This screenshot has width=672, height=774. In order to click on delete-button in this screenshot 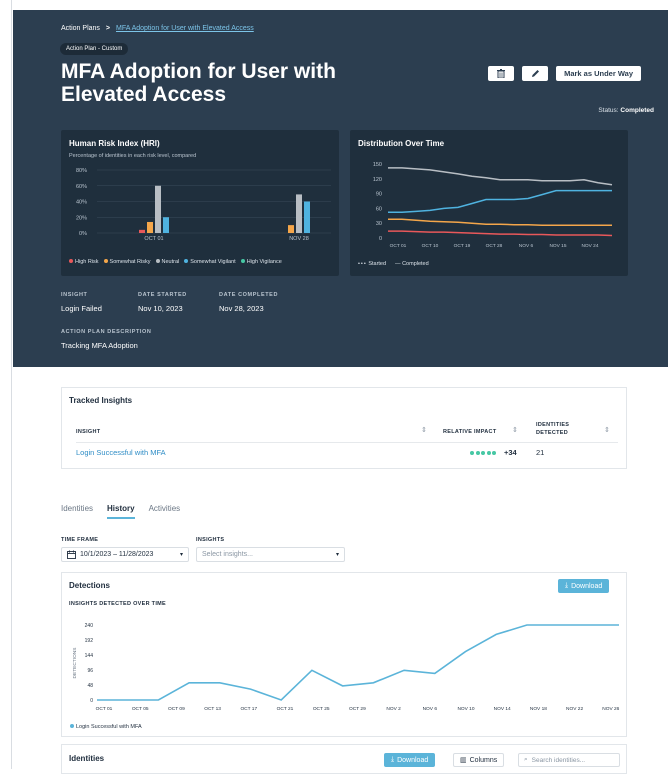, I will do `click(501, 73)`.